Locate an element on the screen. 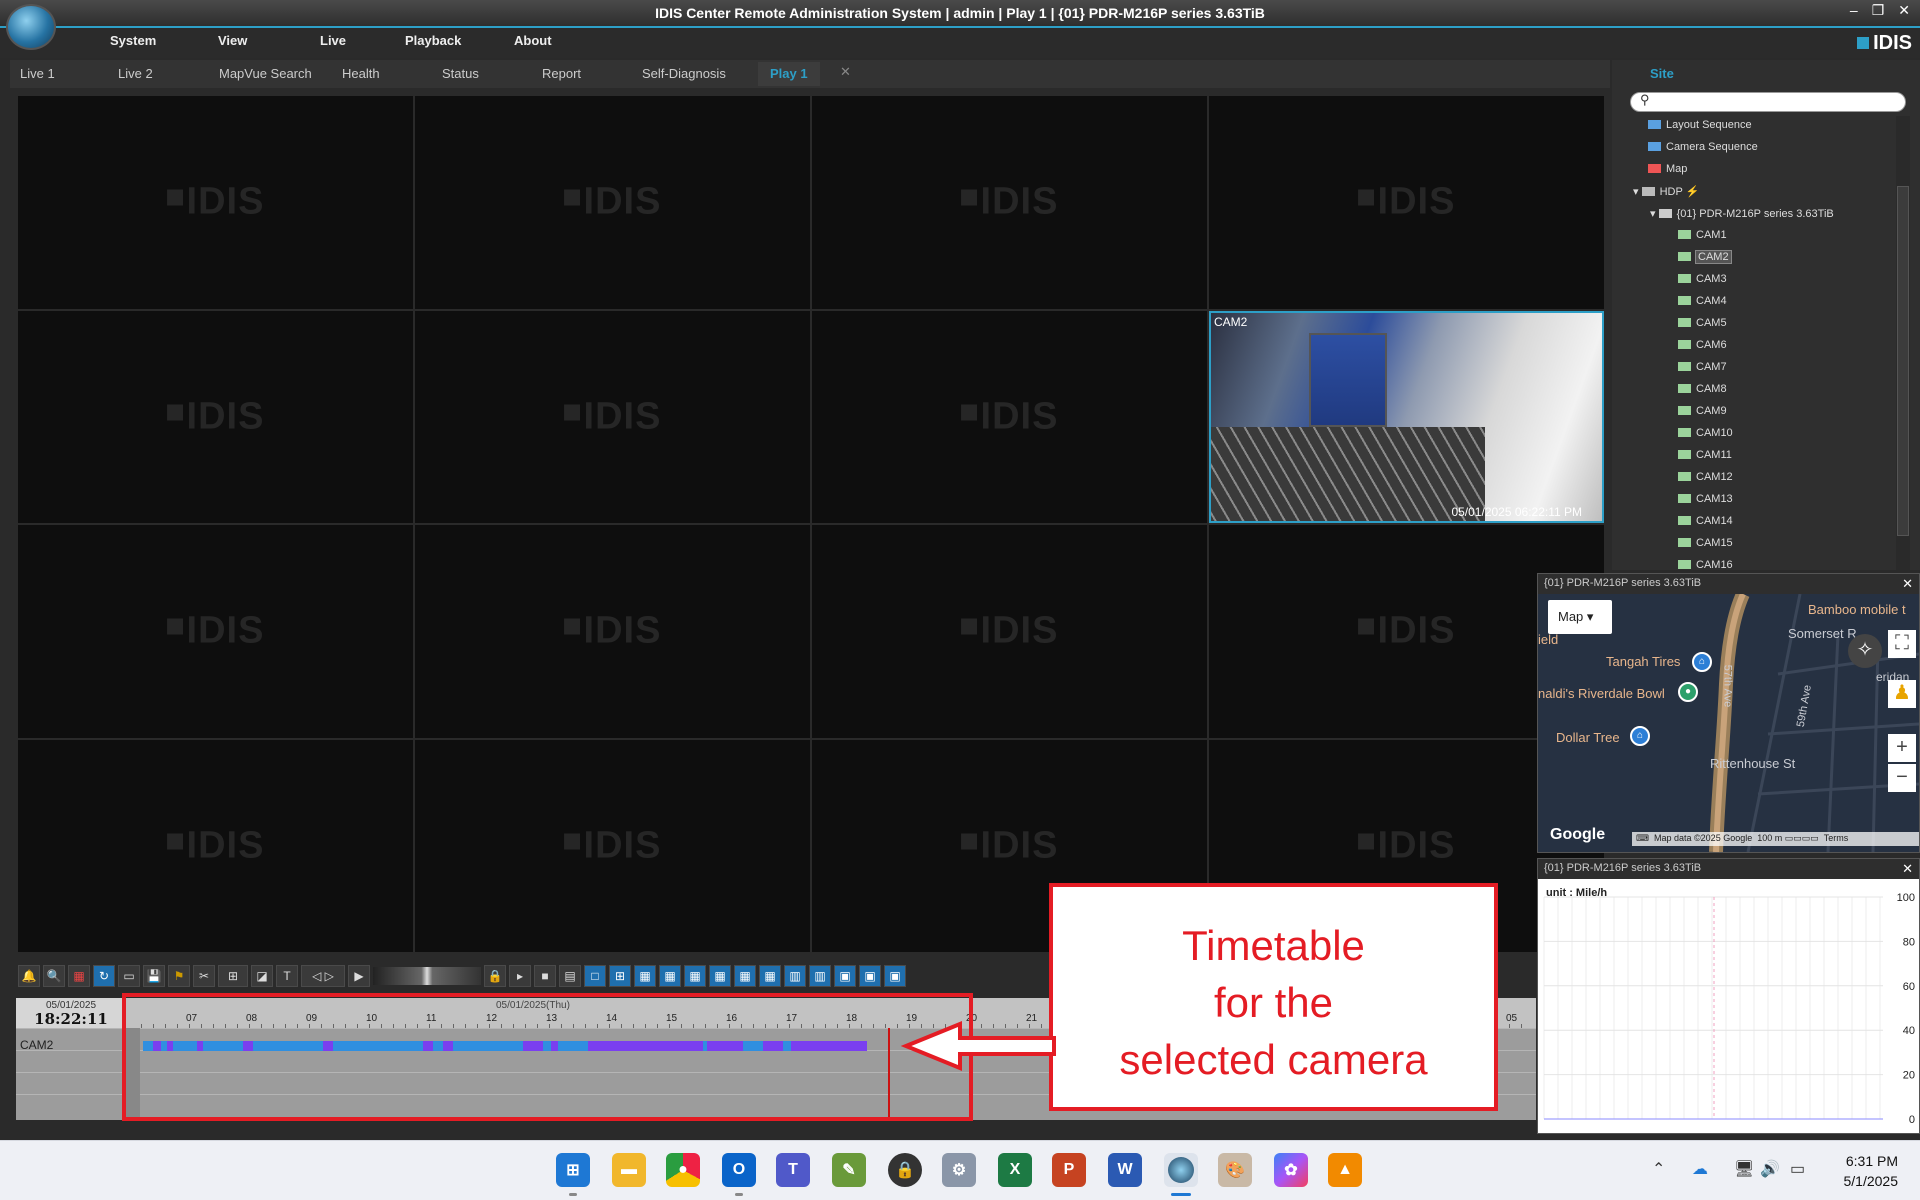 The height and width of the screenshot is (1200, 1920). step-frame-icon: ◁ ▷ is located at coordinates (323, 976).